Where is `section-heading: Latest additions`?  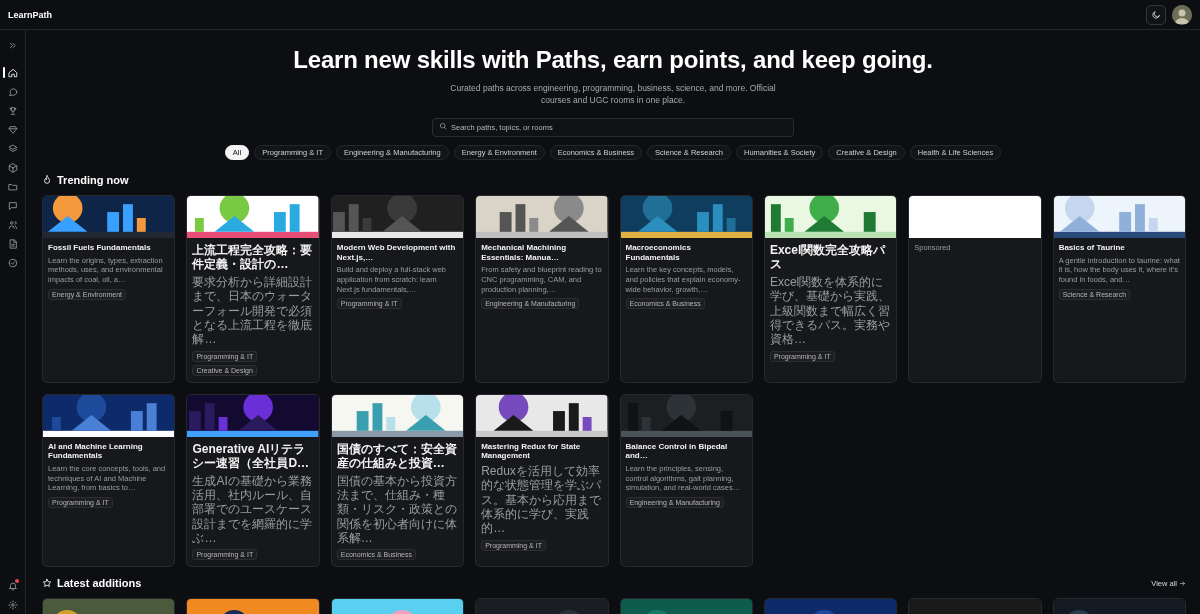
section-heading: Latest additions is located at coordinates (99, 583).